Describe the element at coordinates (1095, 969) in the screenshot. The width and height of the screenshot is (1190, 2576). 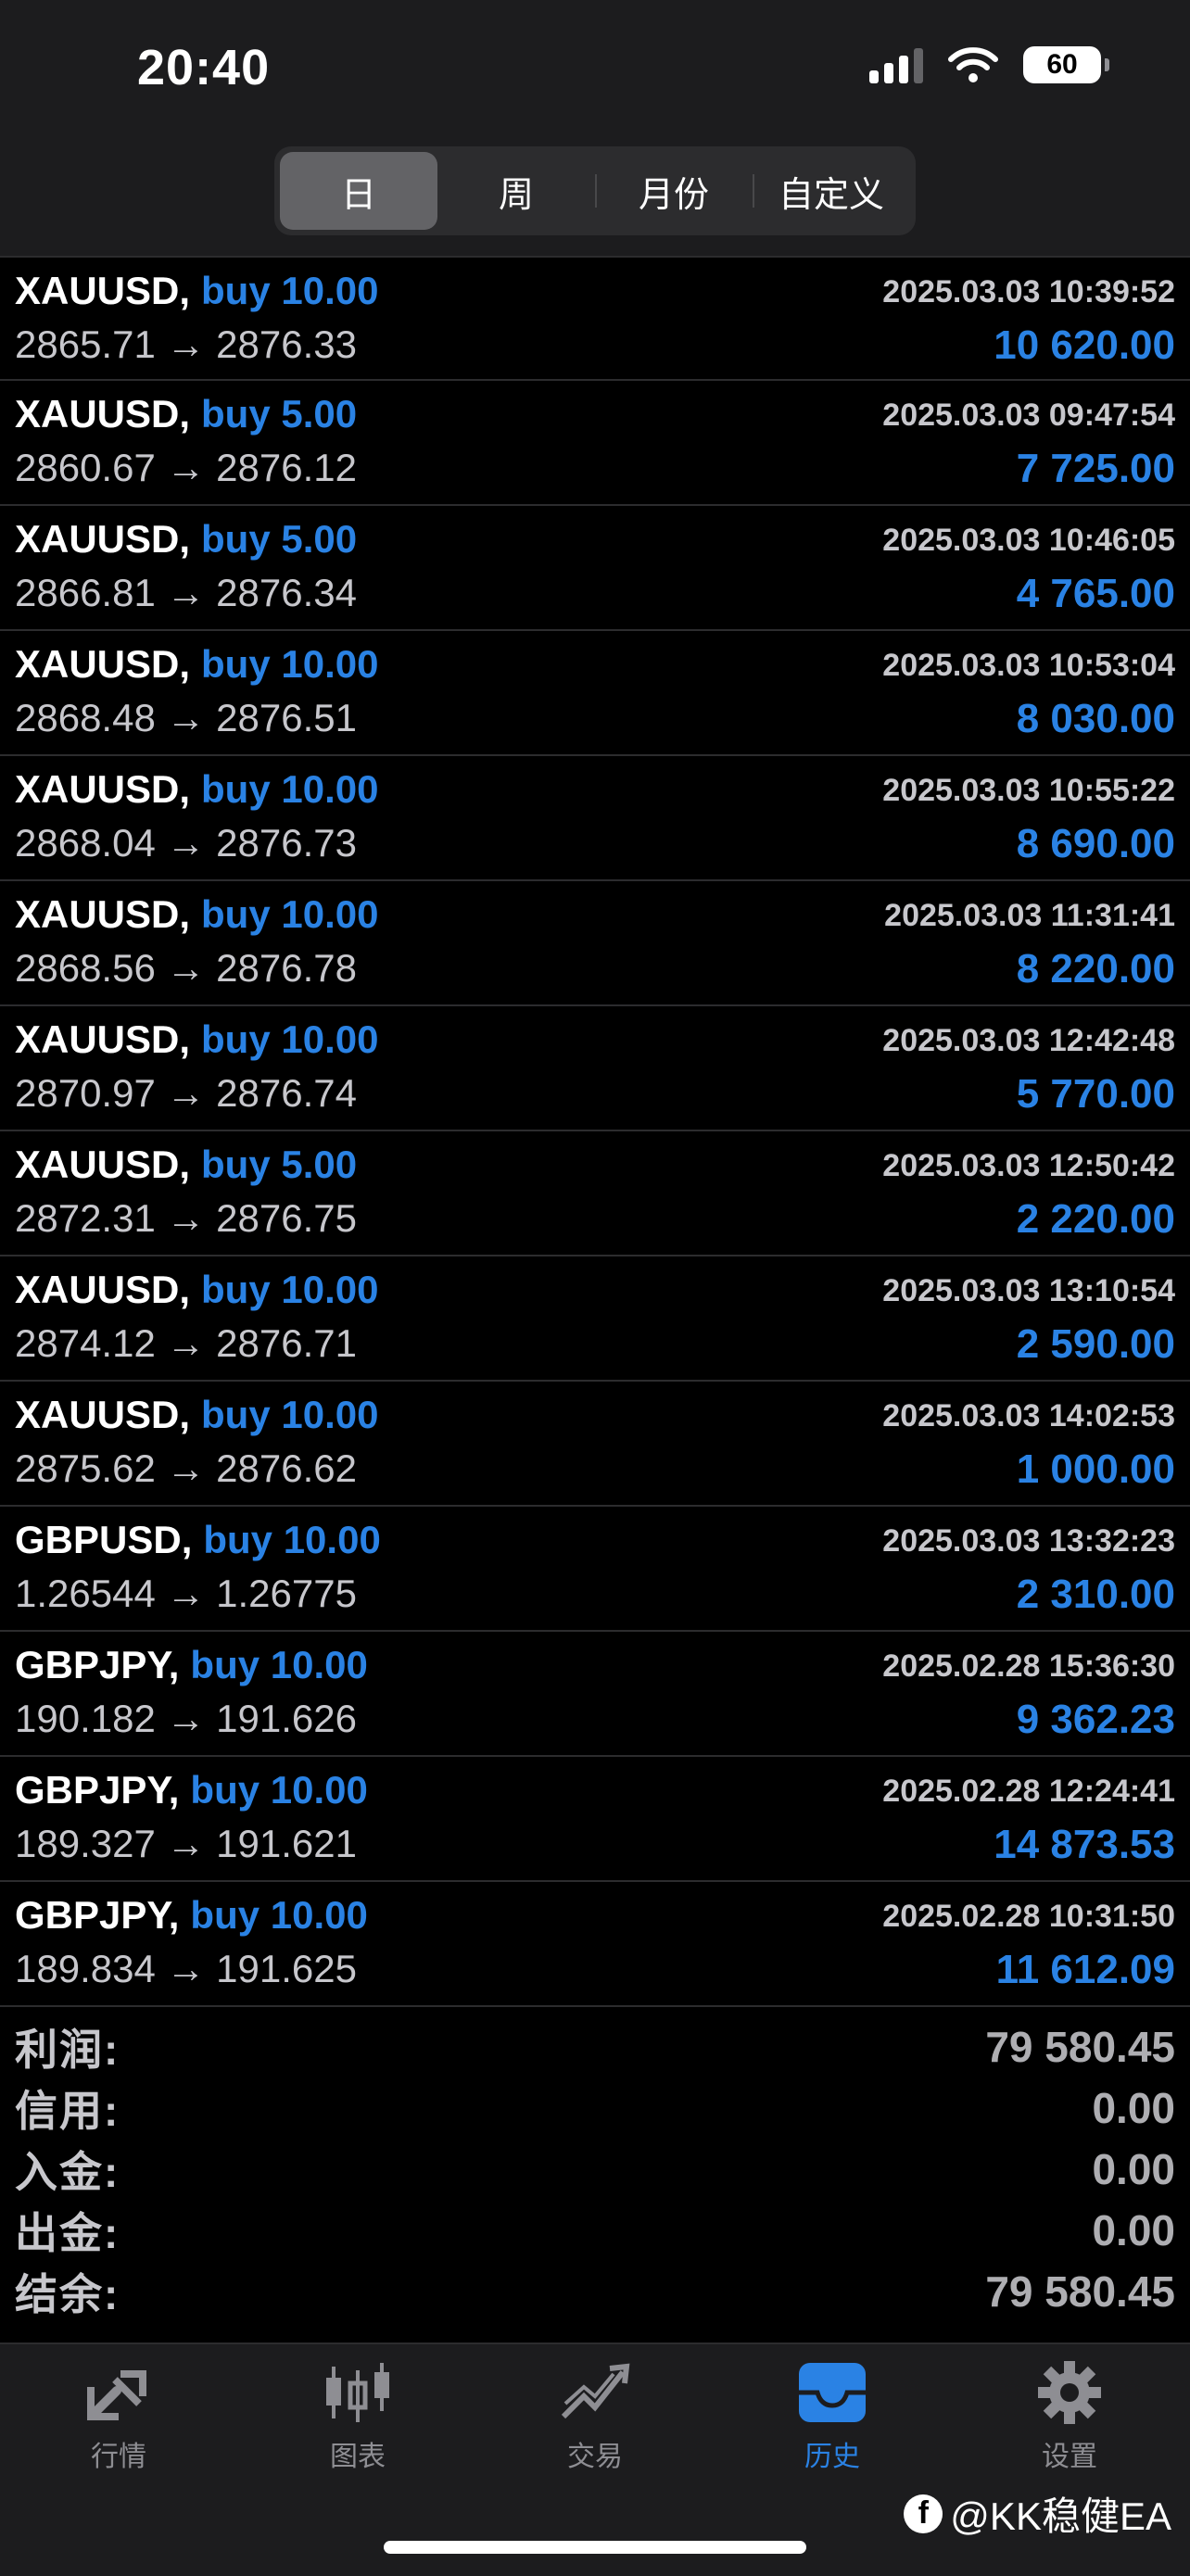
I see `trade-profit: 8 220.00` at that location.